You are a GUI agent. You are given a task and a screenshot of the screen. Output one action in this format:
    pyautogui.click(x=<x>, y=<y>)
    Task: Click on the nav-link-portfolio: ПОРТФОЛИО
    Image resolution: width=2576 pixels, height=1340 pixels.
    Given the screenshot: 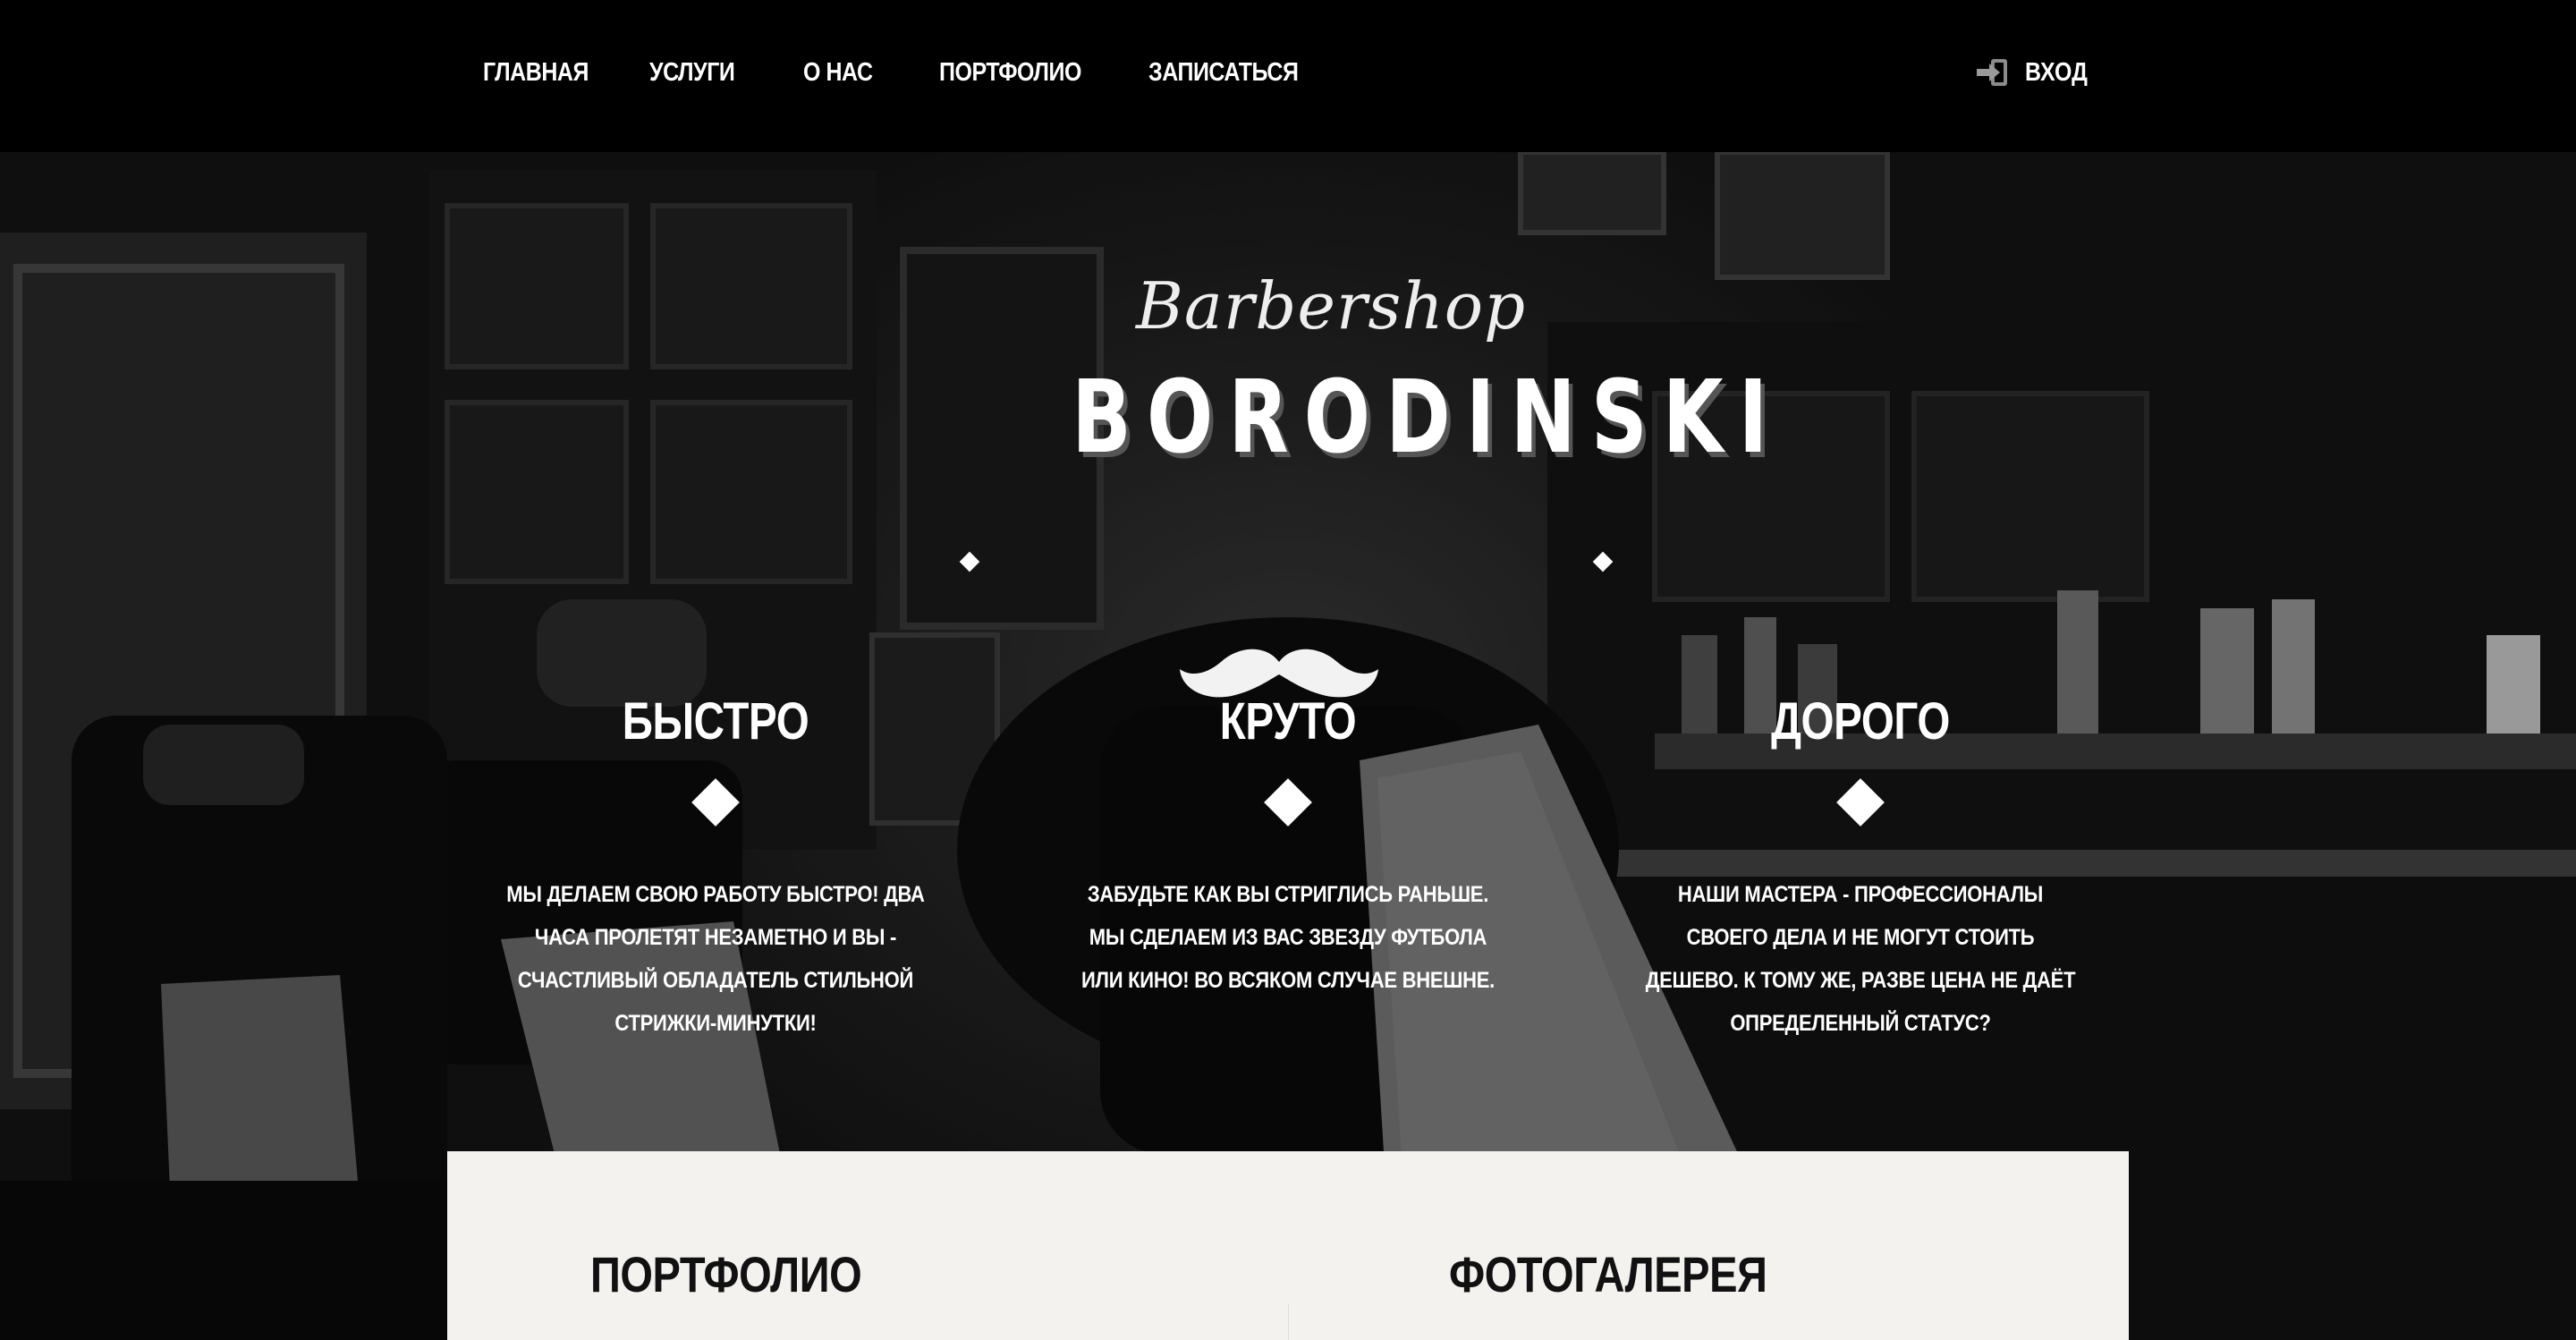 What is the action you would take?
    pyautogui.click(x=1010, y=72)
    